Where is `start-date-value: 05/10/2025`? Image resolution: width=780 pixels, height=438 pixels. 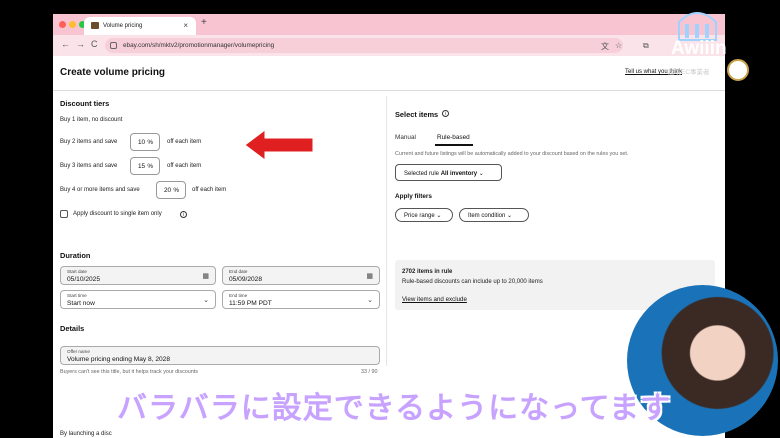 start-date-value: 05/10/2025 is located at coordinates (84, 279).